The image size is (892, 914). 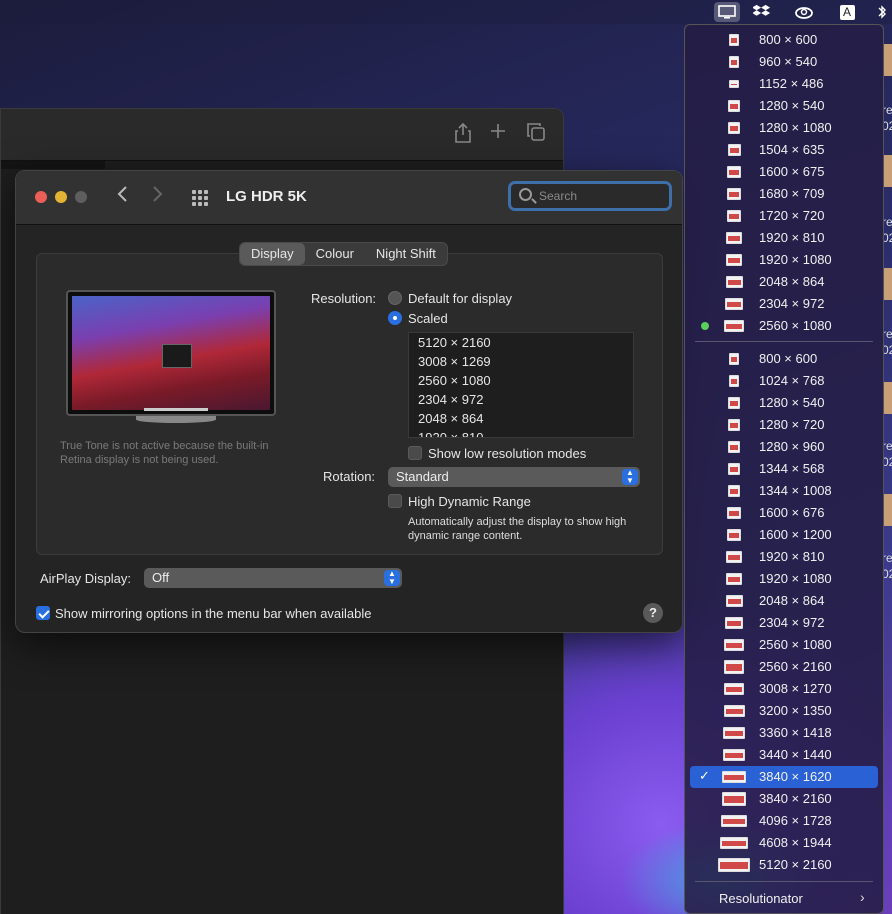 What do you see at coordinates (536, 134) in the screenshot?
I see `duplicate-icon` at bounding box center [536, 134].